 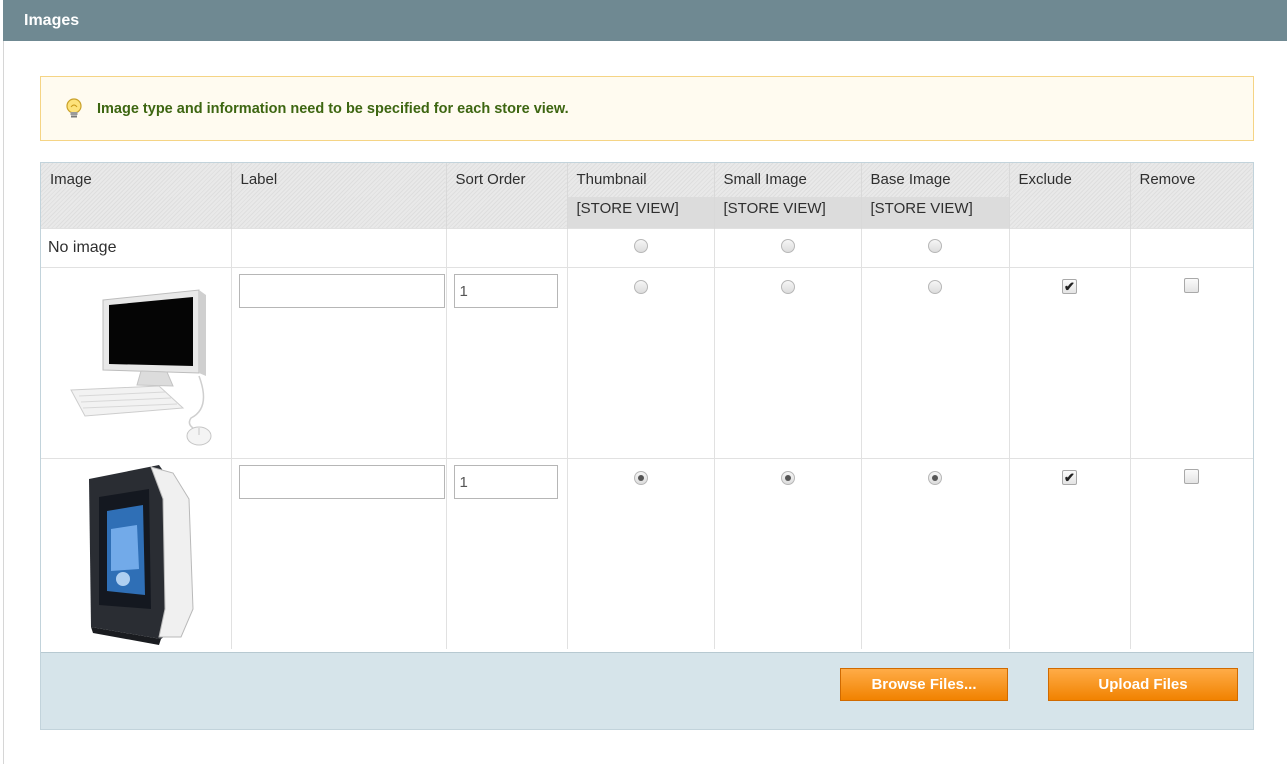 What do you see at coordinates (640, 246) in the screenshot?
I see `thumbnail-radio-none` at bounding box center [640, 246].